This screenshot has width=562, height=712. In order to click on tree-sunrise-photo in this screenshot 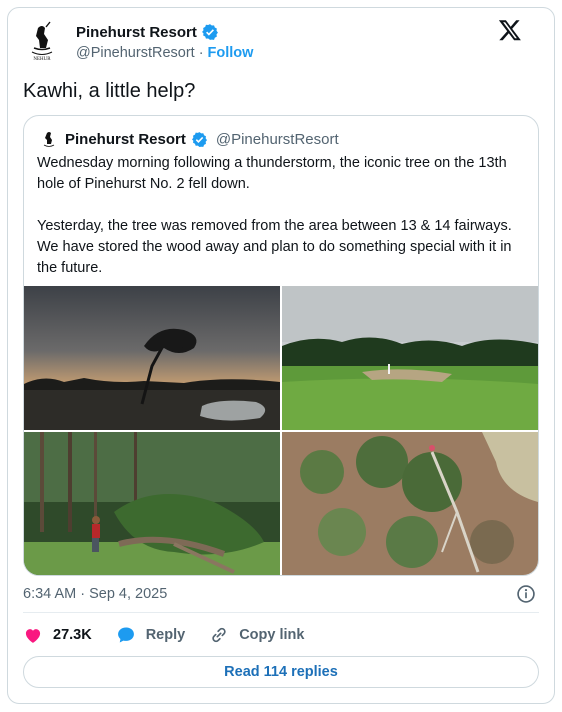, I will do `click(152, 358)`.